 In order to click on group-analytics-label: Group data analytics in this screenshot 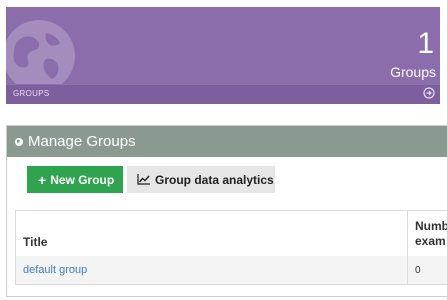, I will do `click(214, 179)`.